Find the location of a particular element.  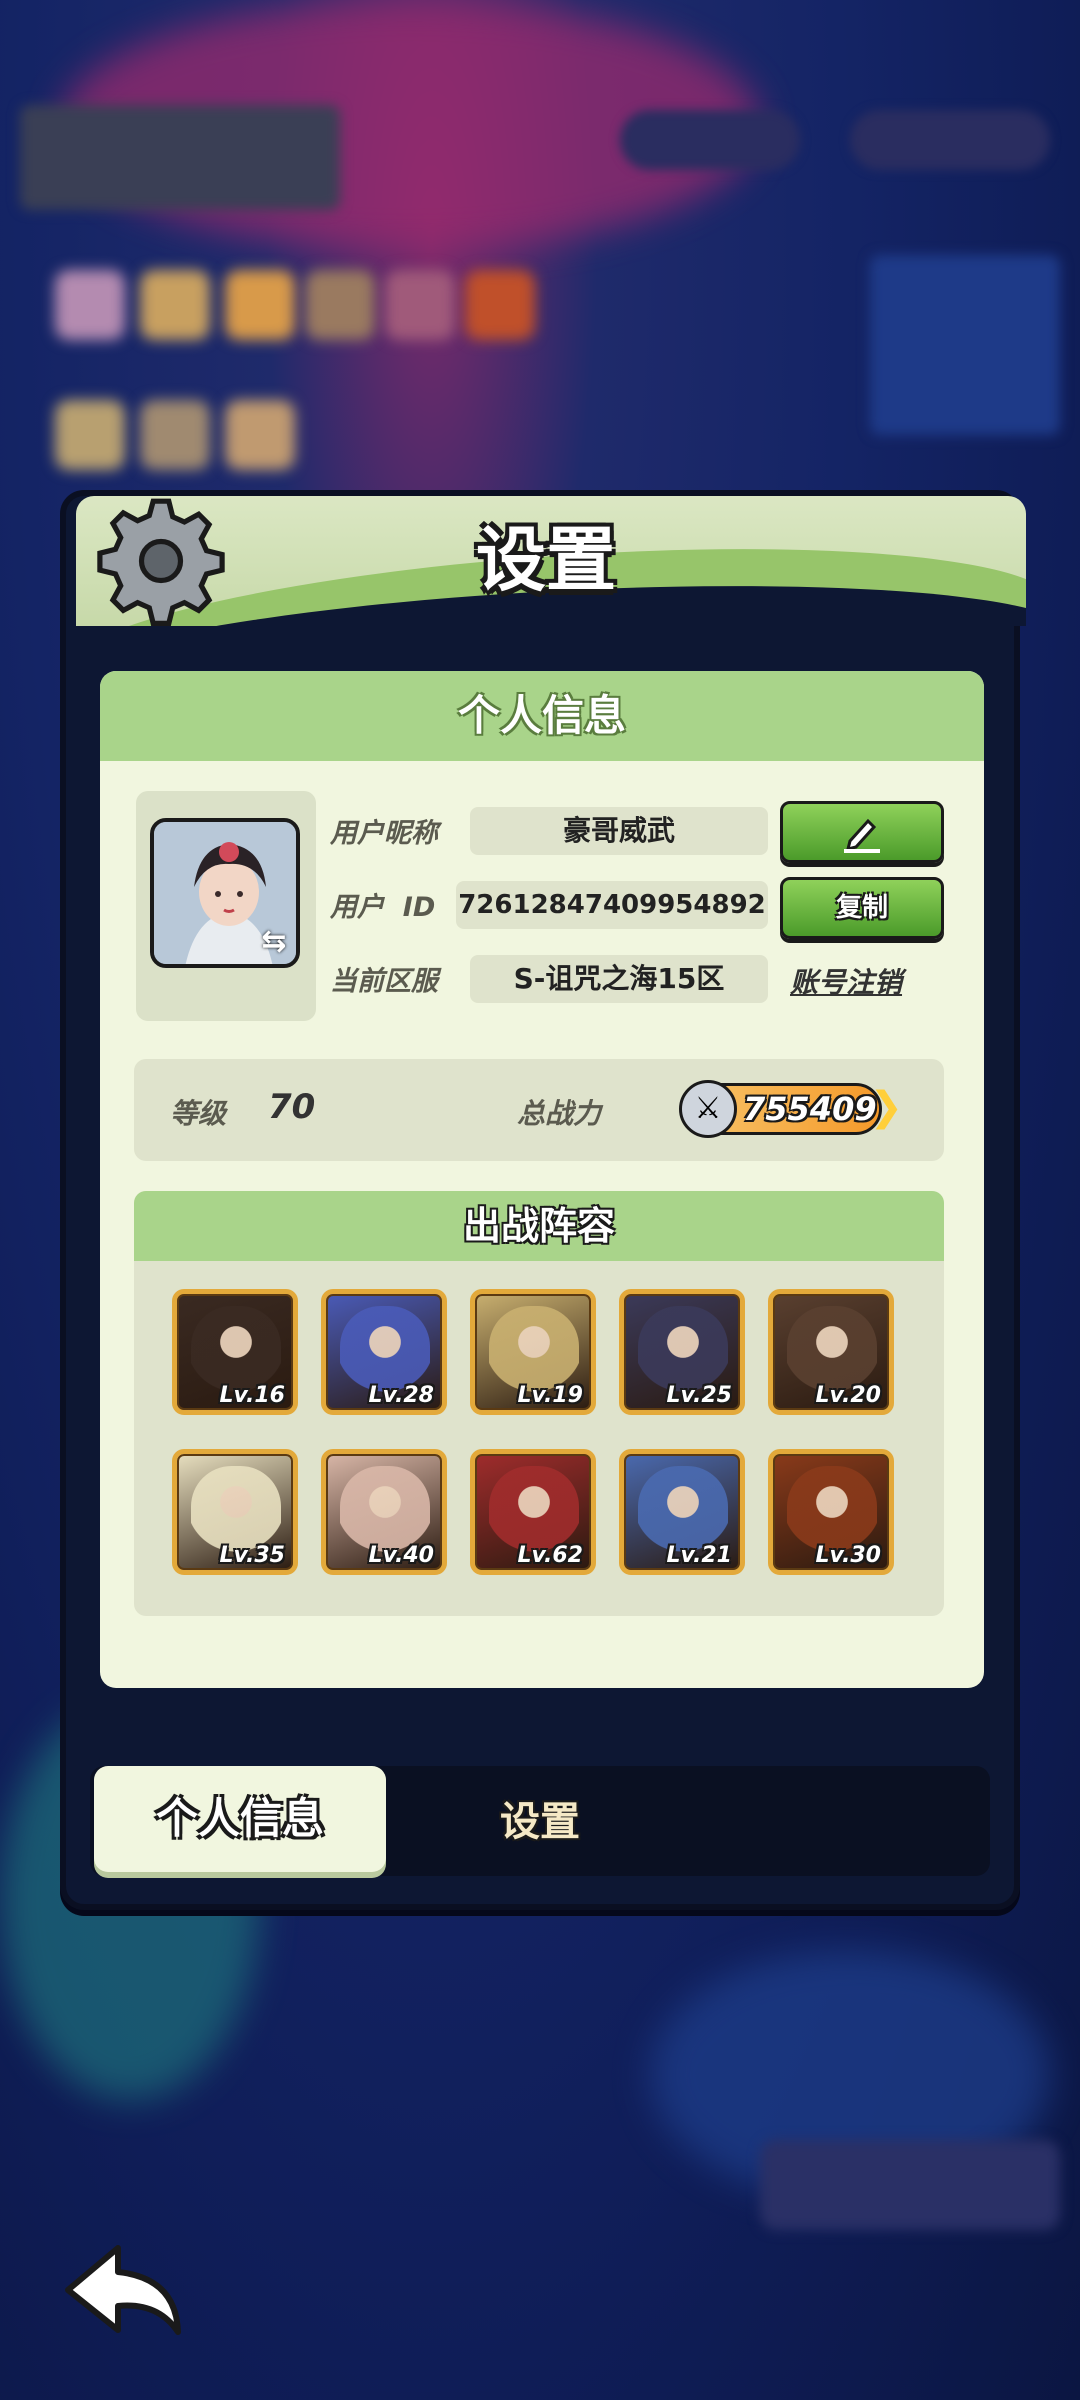

user-id-value: 72612847409954892 is located at coordinates (612, 905).